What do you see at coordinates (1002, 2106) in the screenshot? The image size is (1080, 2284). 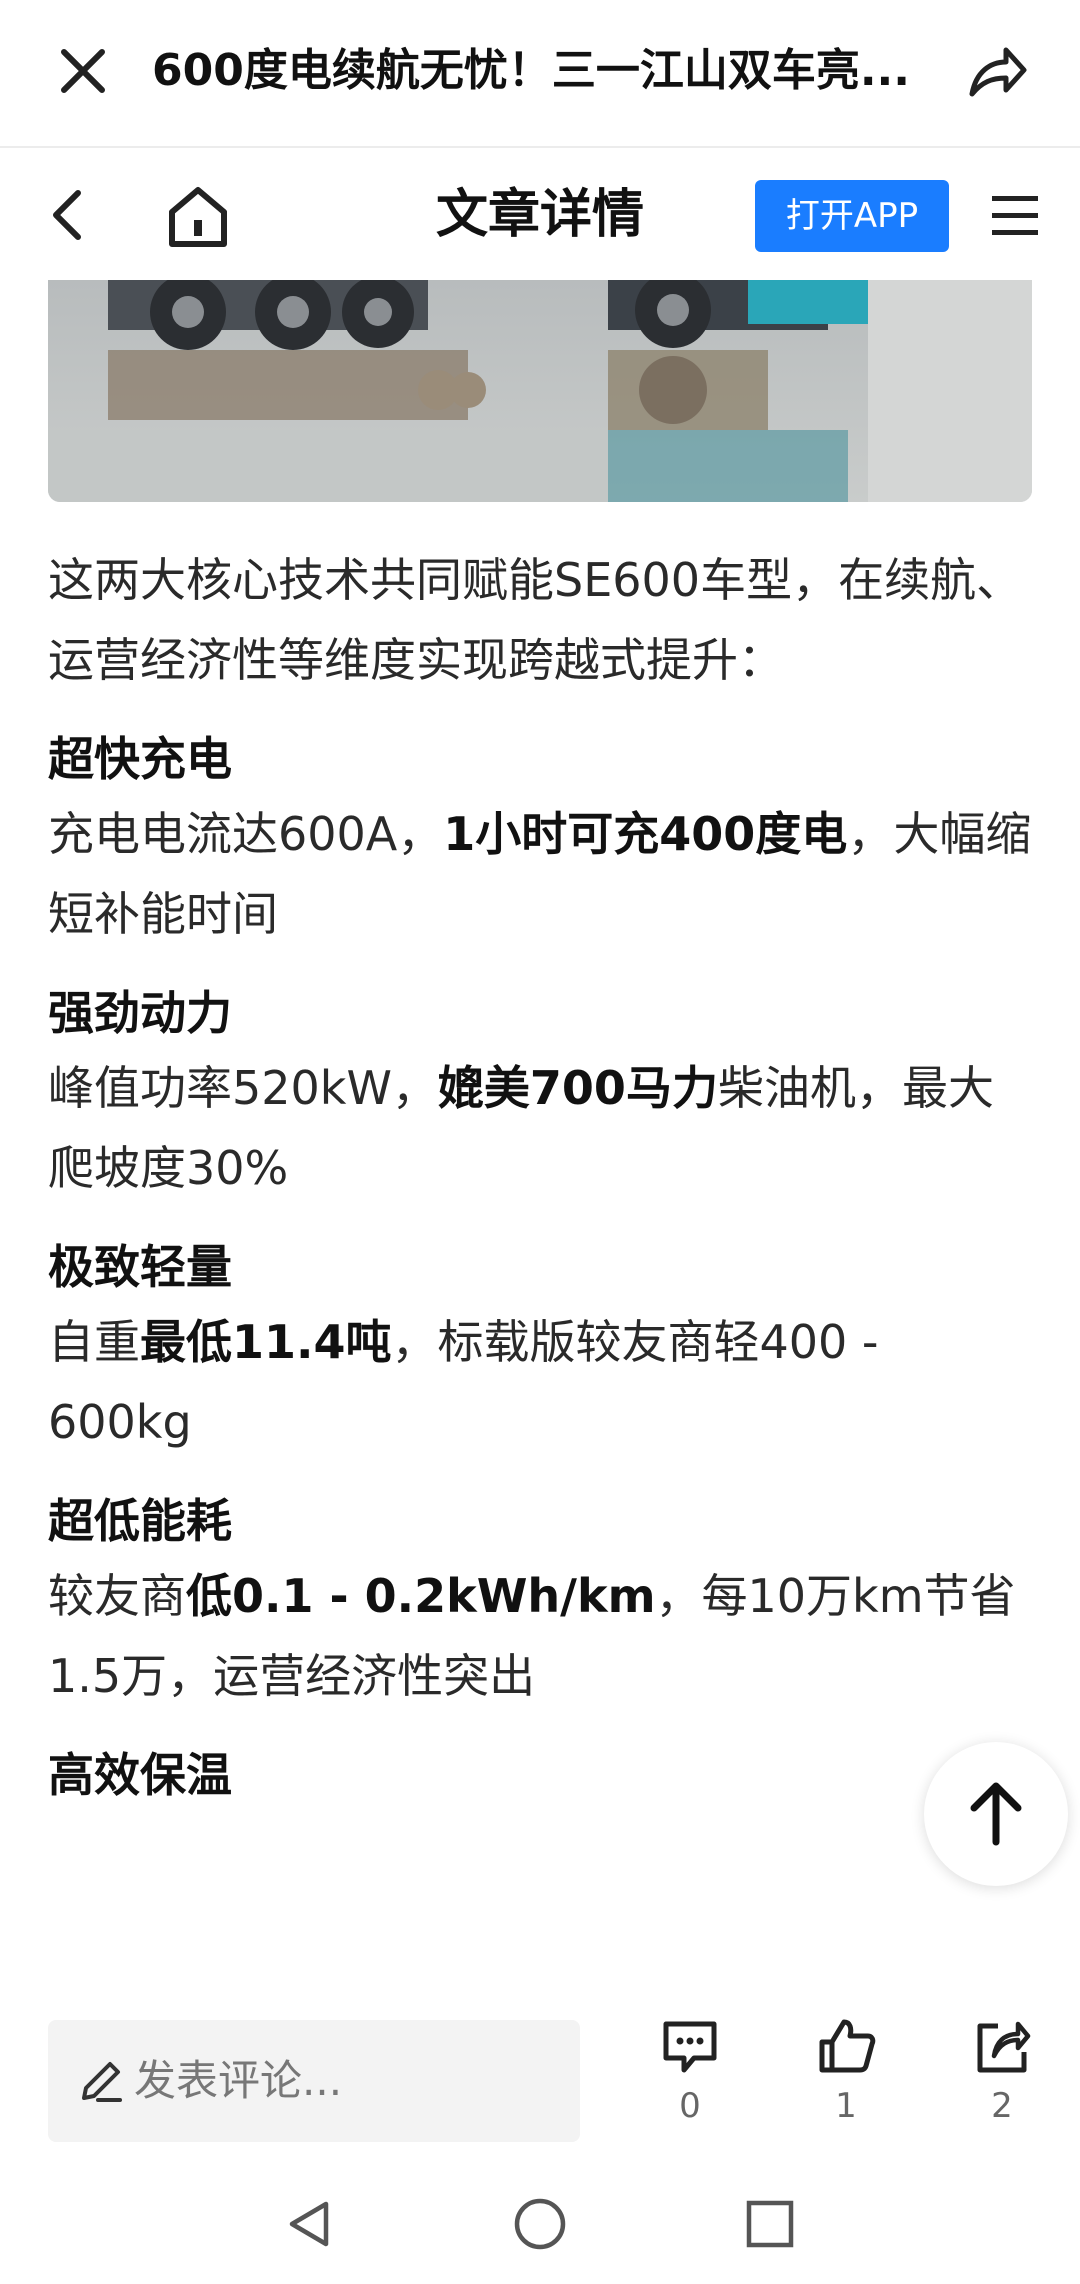 I see `share-count: 2` at bounding box center [1002, 2106].